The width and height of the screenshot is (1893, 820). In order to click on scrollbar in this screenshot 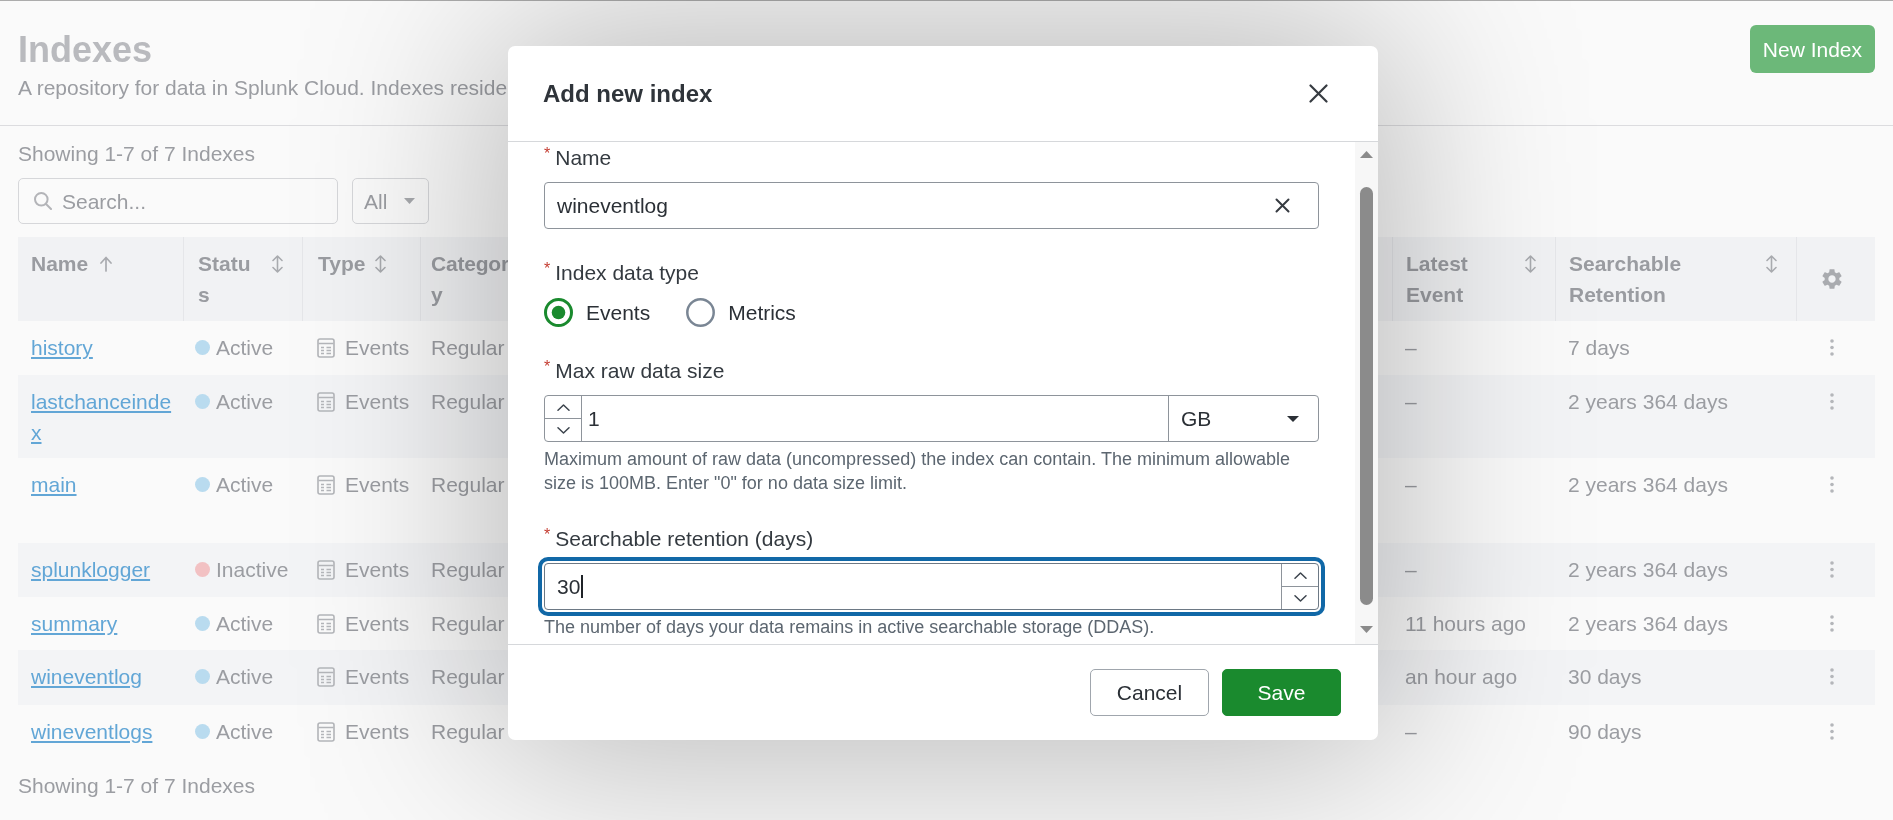, I will do `click(1366, 393)`.